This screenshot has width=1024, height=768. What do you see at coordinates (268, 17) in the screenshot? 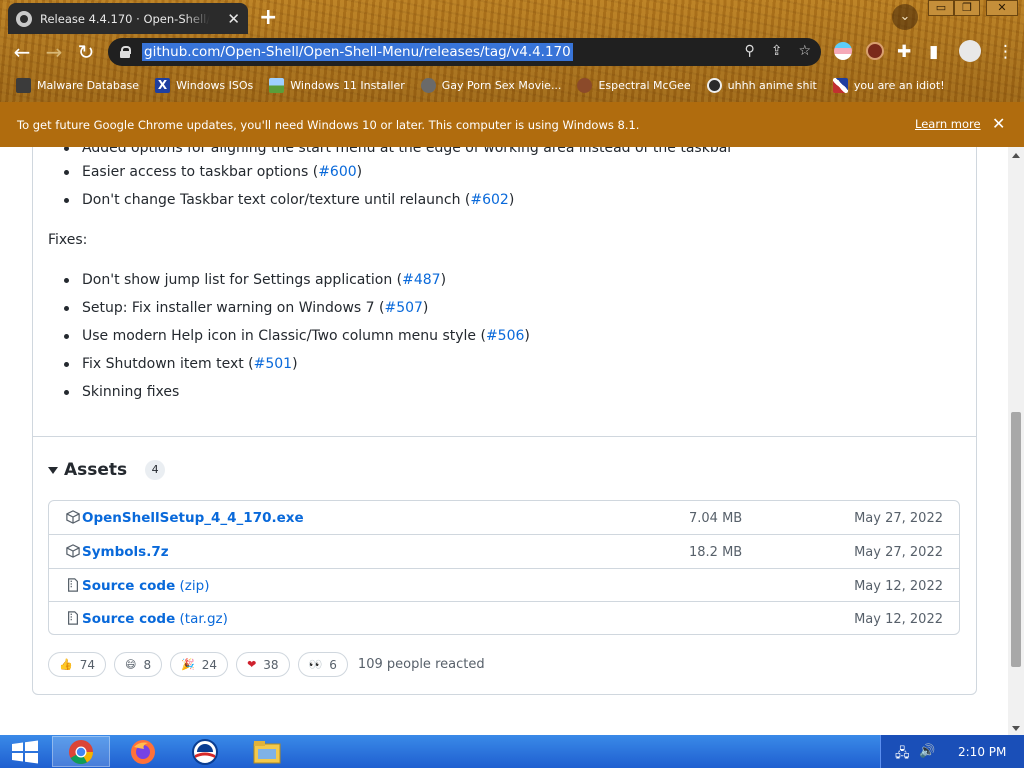
I see `new-tab-button: +` at bounding box center [268, 17].